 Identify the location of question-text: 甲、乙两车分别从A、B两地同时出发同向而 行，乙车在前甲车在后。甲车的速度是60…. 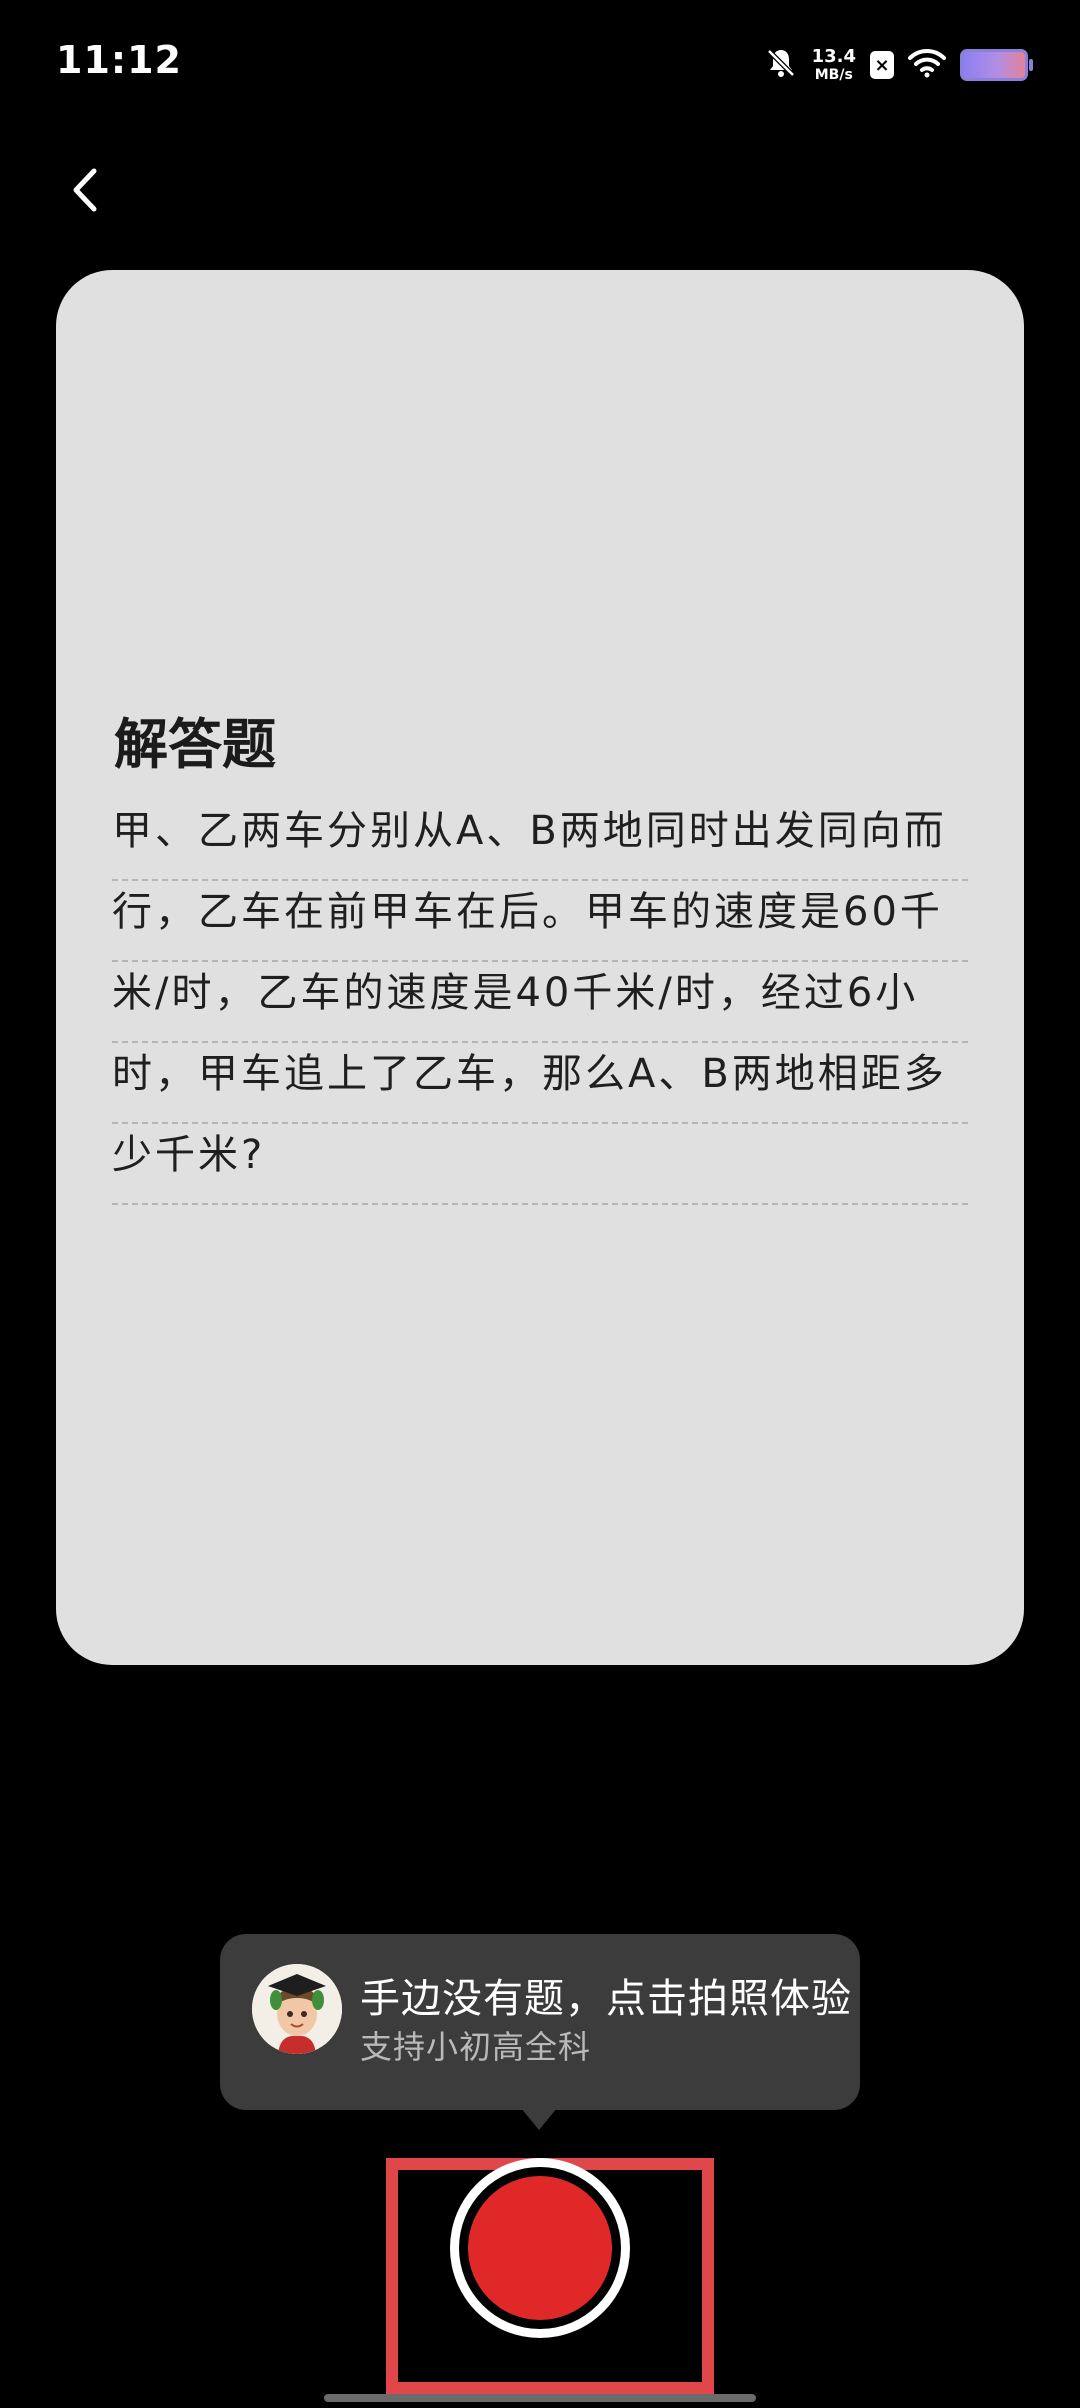
(540, 1002).